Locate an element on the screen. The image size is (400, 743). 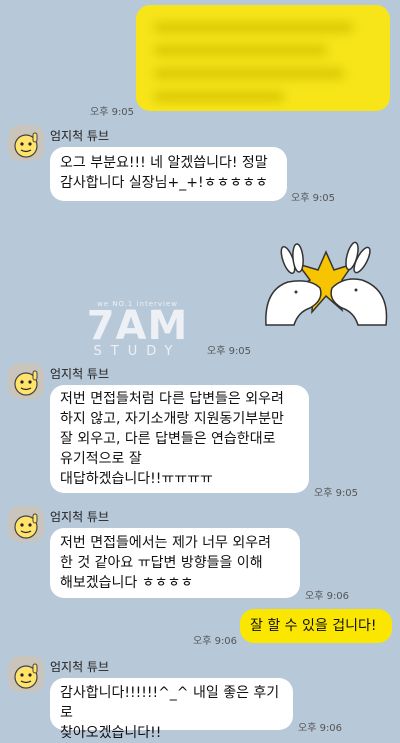
watermark-sub-text: STUDY is located at coordinates (137, 351).